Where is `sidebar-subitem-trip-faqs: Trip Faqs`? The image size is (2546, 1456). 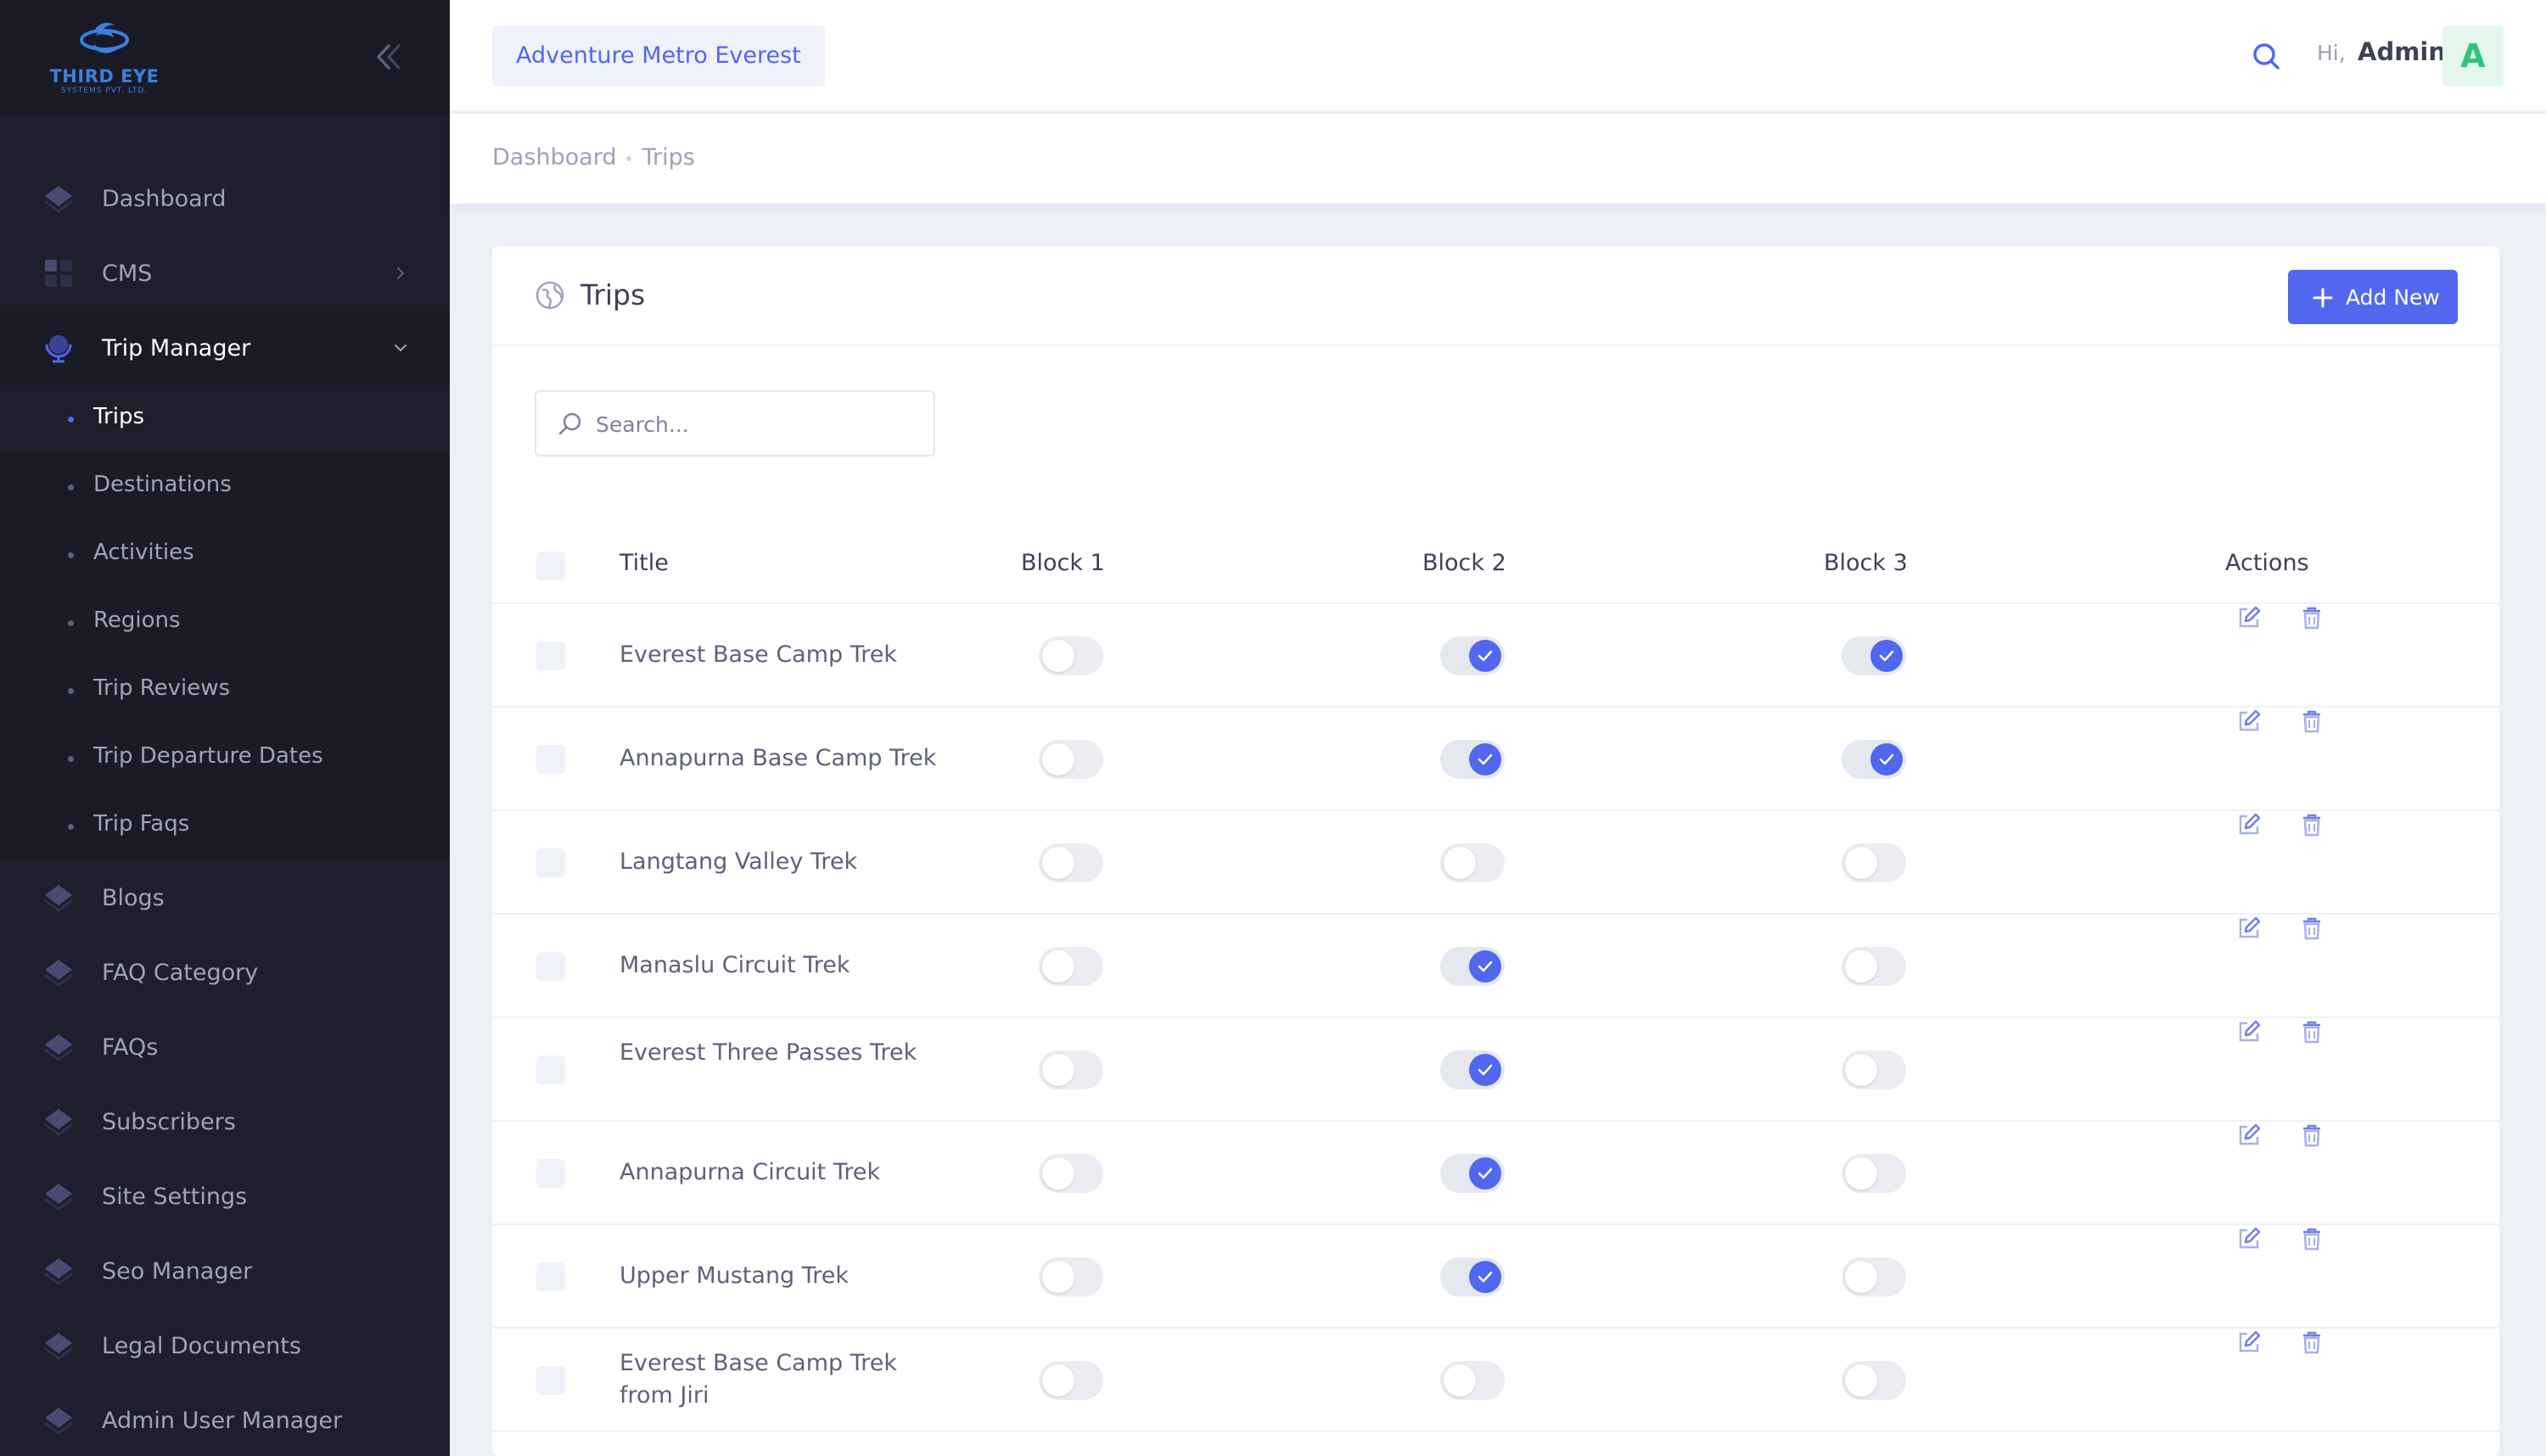 sidebar-subitem-trip-faqs: Trip Faqs is located at coordinates (225, 826).